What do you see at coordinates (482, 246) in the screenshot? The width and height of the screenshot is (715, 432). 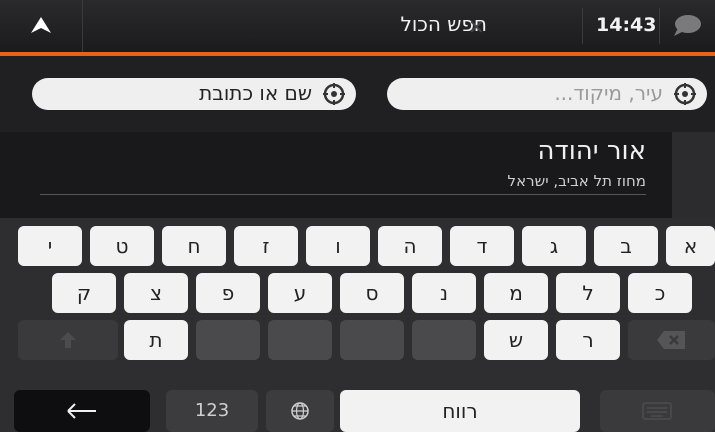 I see `key: ד` at bounding box center [482, 246].